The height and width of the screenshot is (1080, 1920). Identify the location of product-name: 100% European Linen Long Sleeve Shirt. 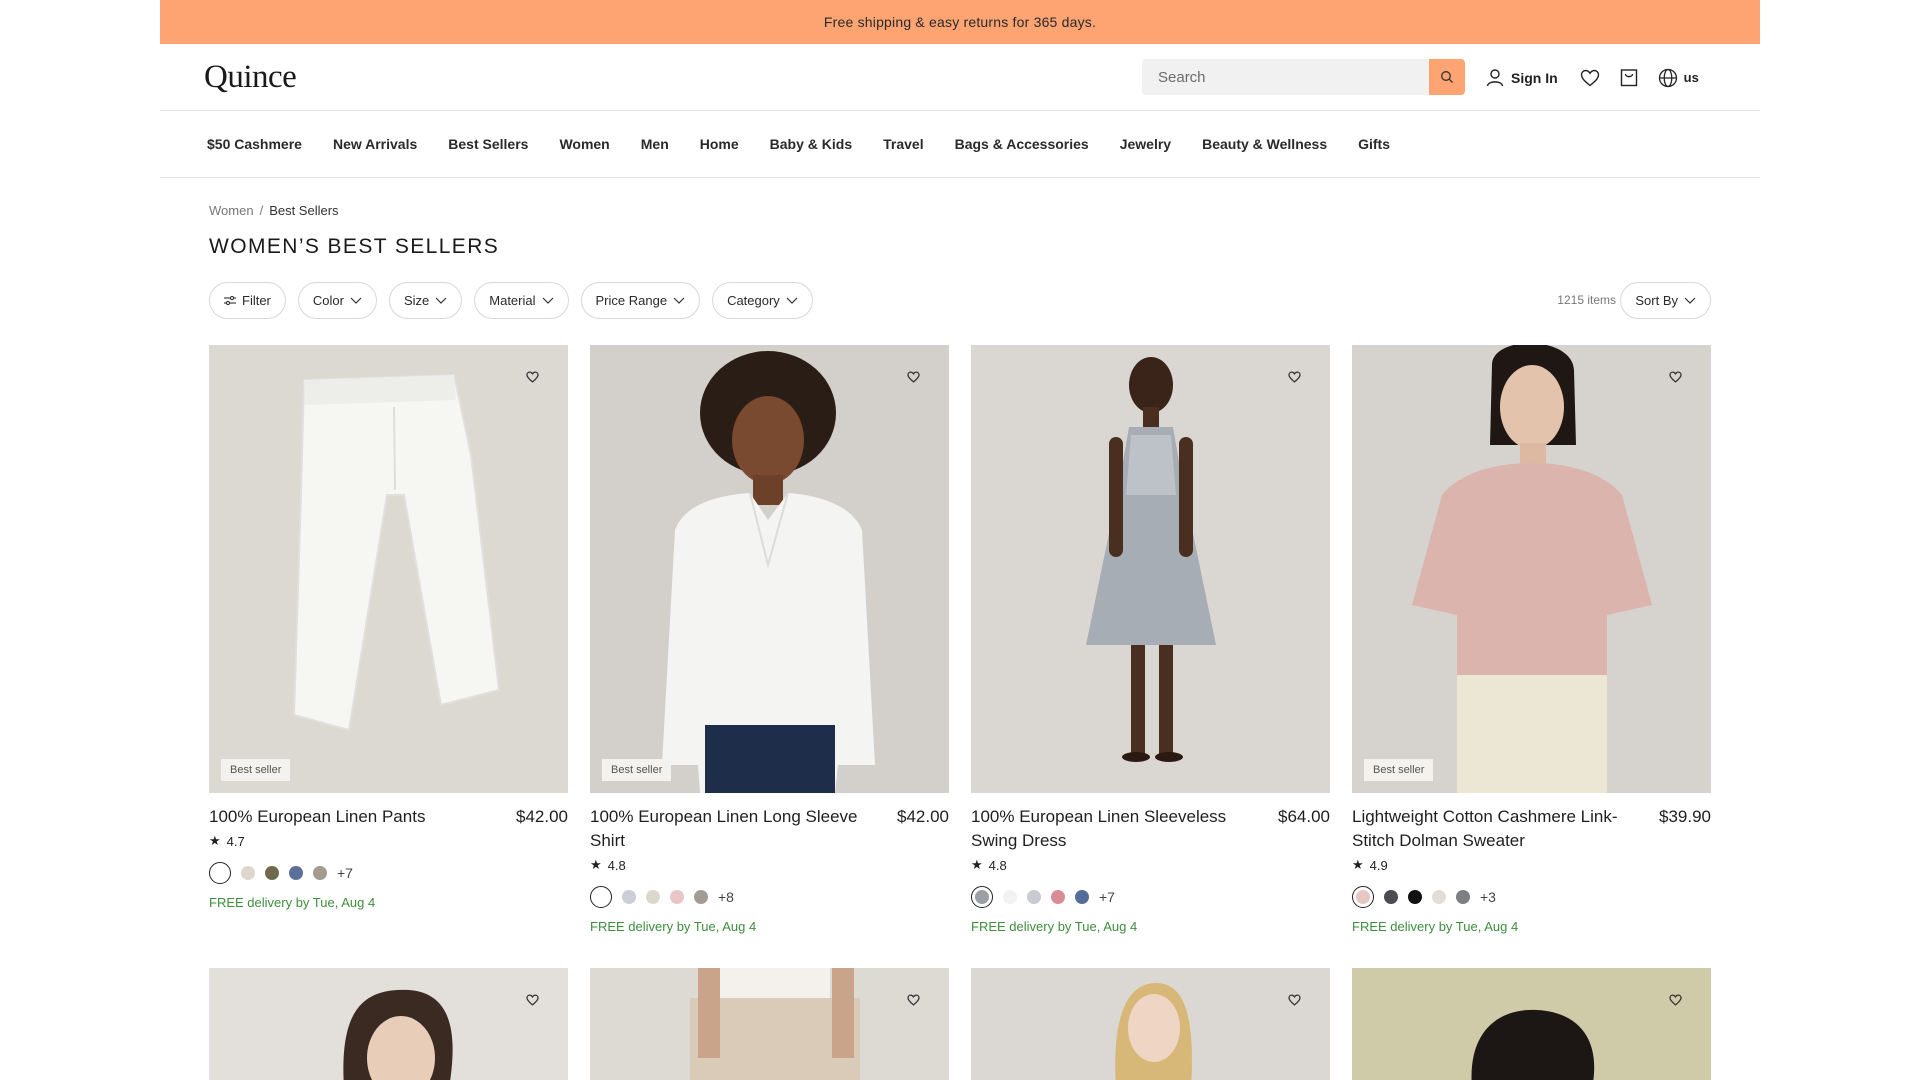
(730, 829).